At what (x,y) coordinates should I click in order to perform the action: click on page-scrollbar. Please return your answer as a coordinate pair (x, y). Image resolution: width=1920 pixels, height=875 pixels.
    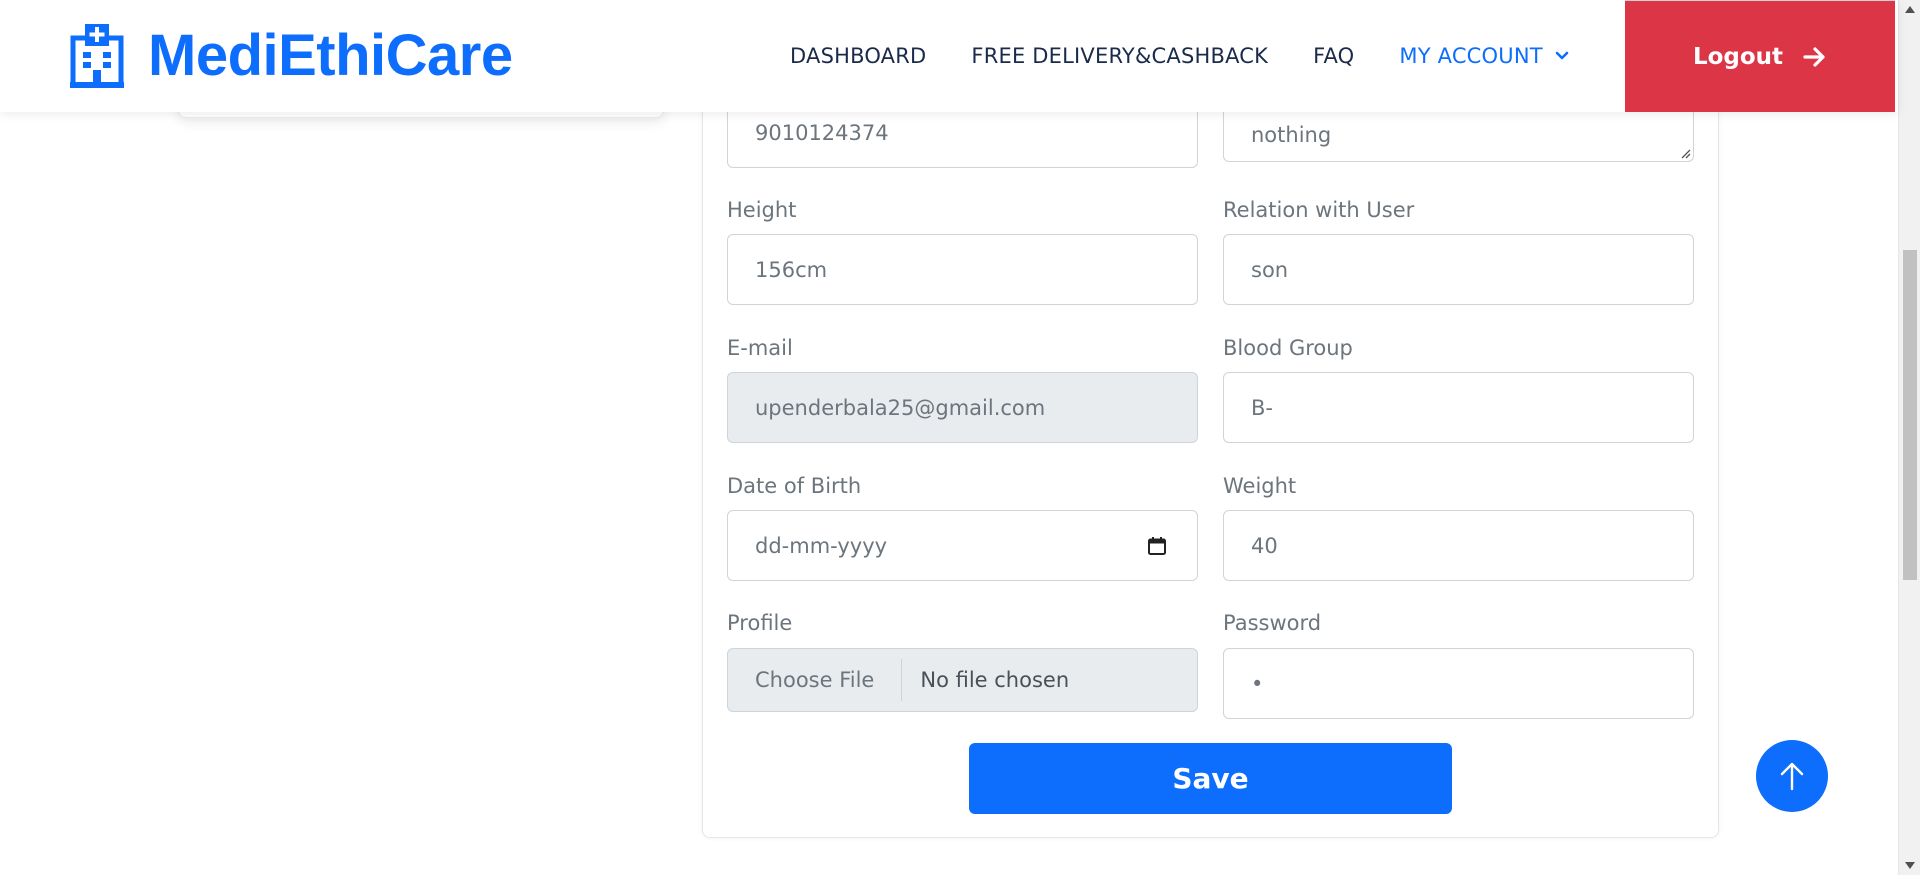
    Looking at the image, I should click on (1909, 437).